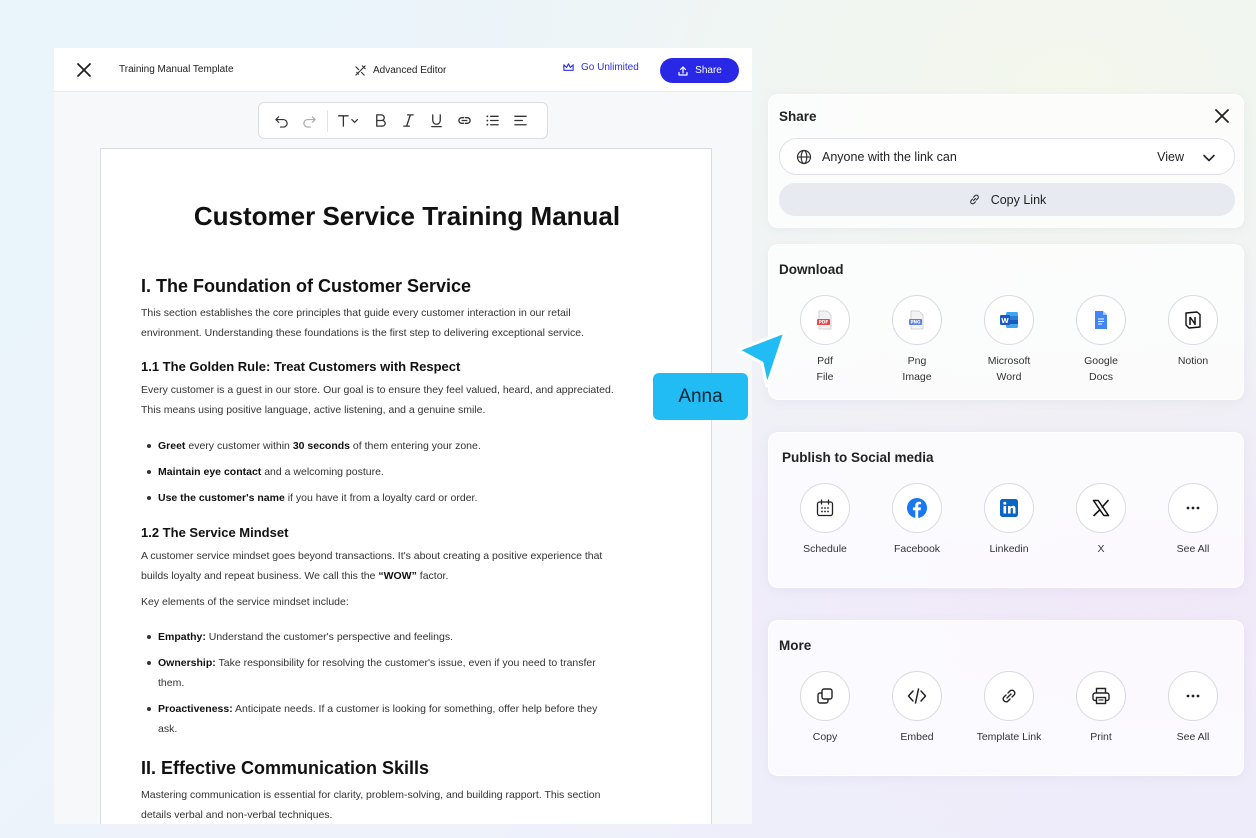 This screenshot has height=838, width=1256. I want to click on align-button, so click(520, 121).